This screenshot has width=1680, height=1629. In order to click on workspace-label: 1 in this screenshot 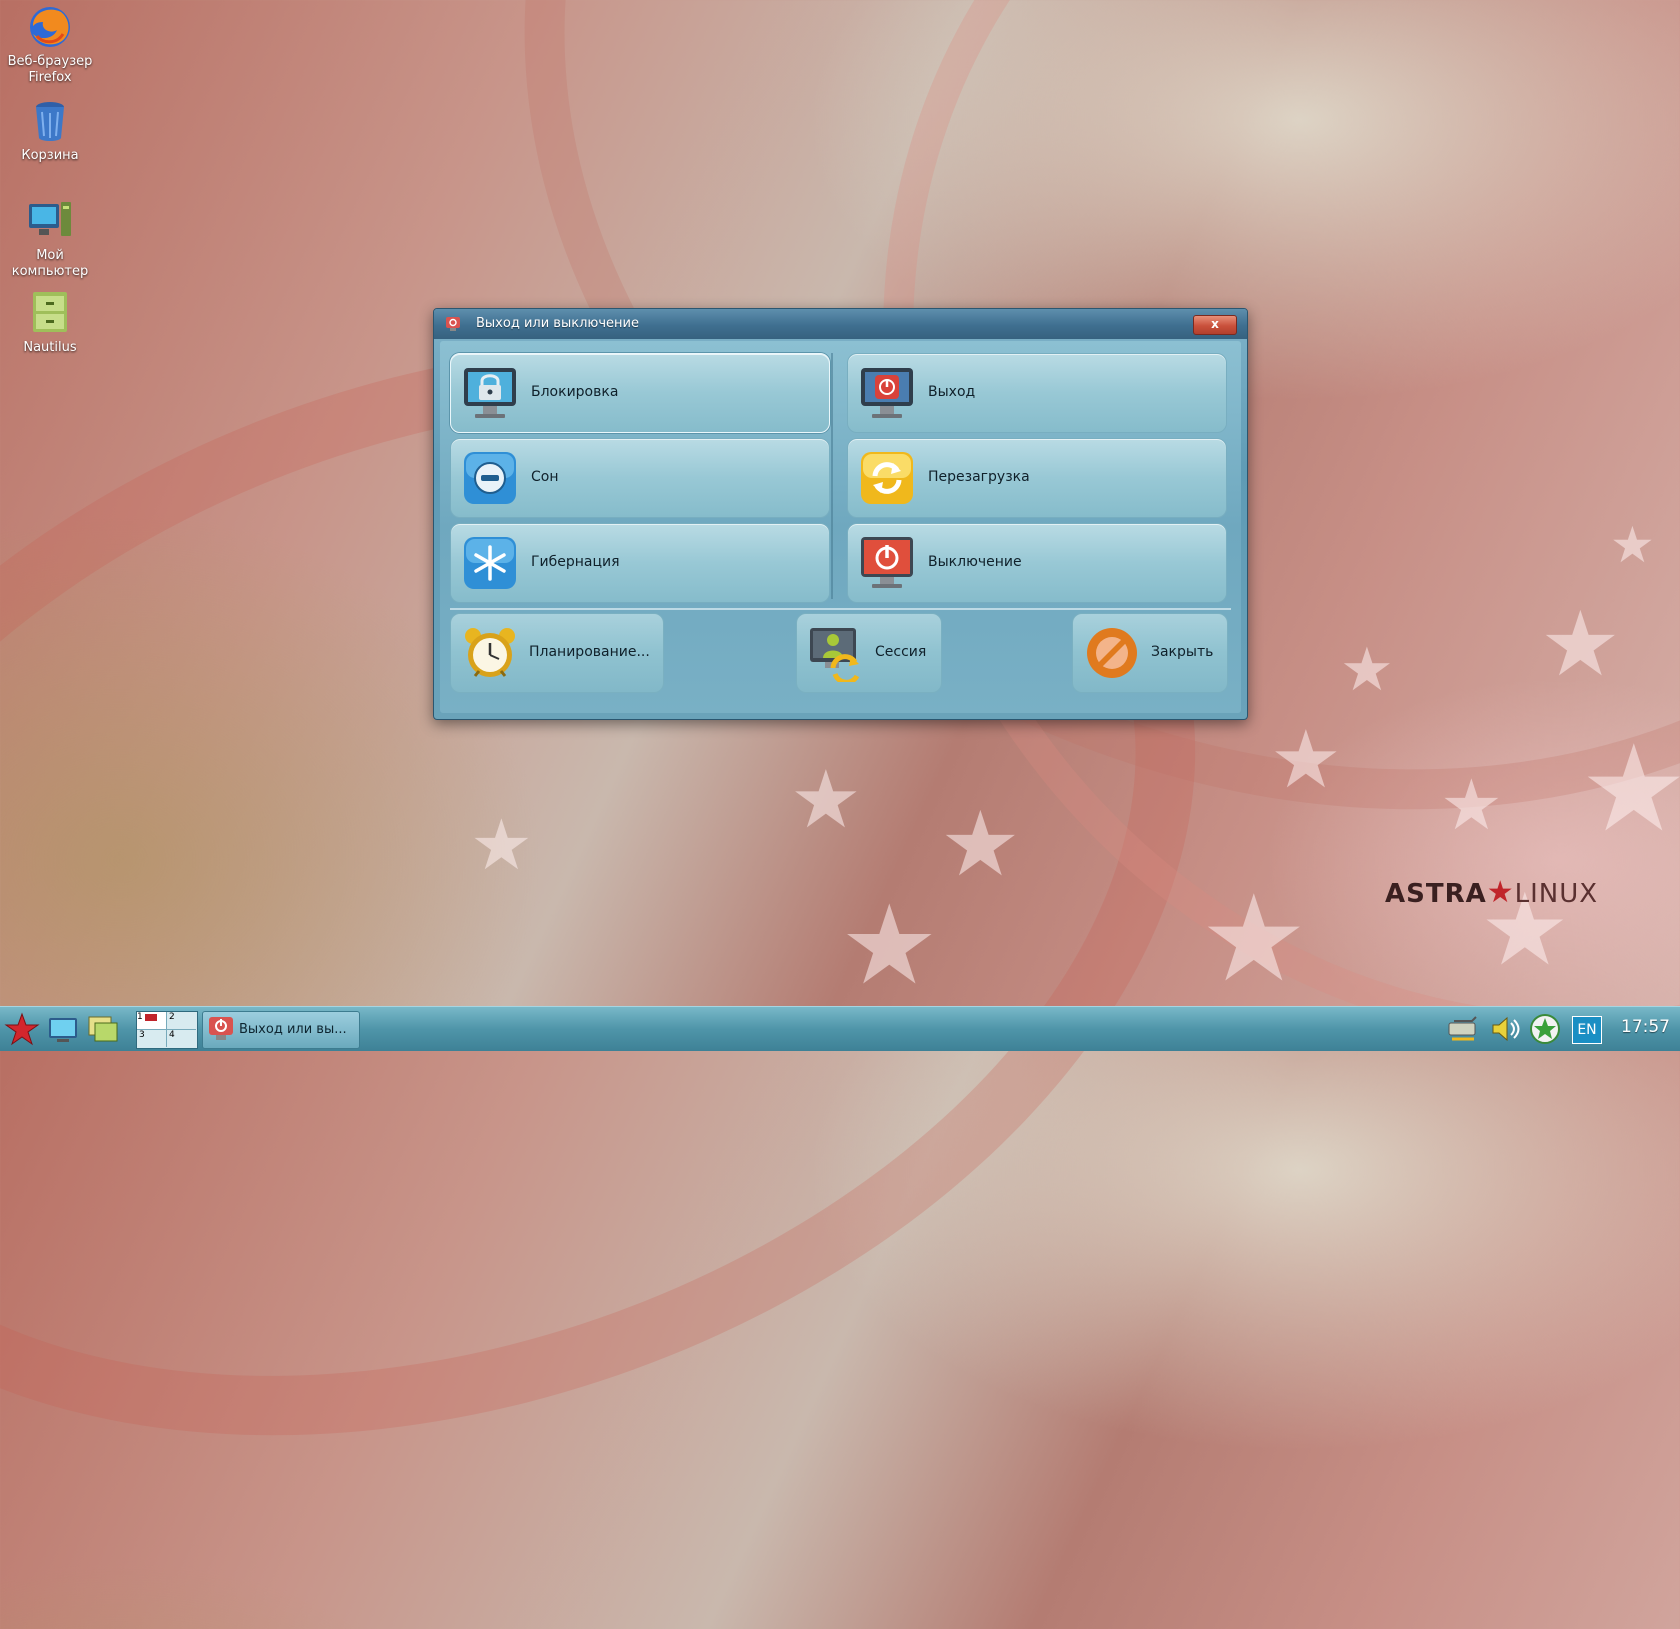, I will do `click(140, 1017)`.